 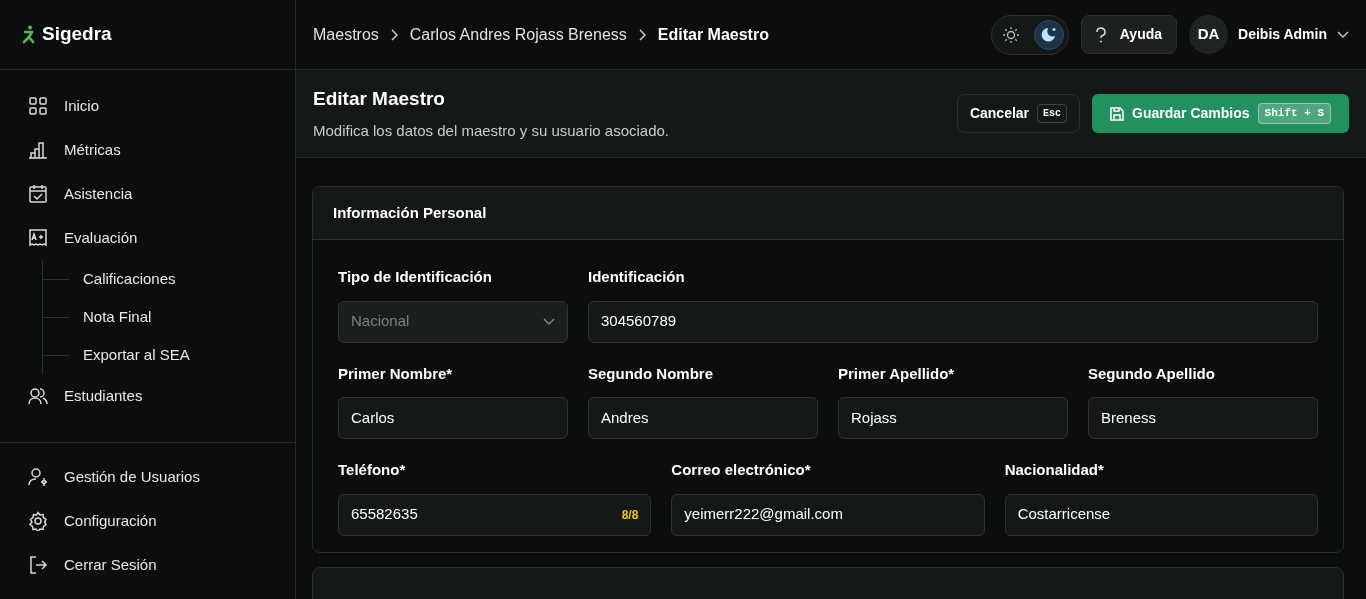 What do you see at coordinates (1052, 113) in the screenshot?
I see `shortcut-key: Esc` at bounding box center [1052, 113].